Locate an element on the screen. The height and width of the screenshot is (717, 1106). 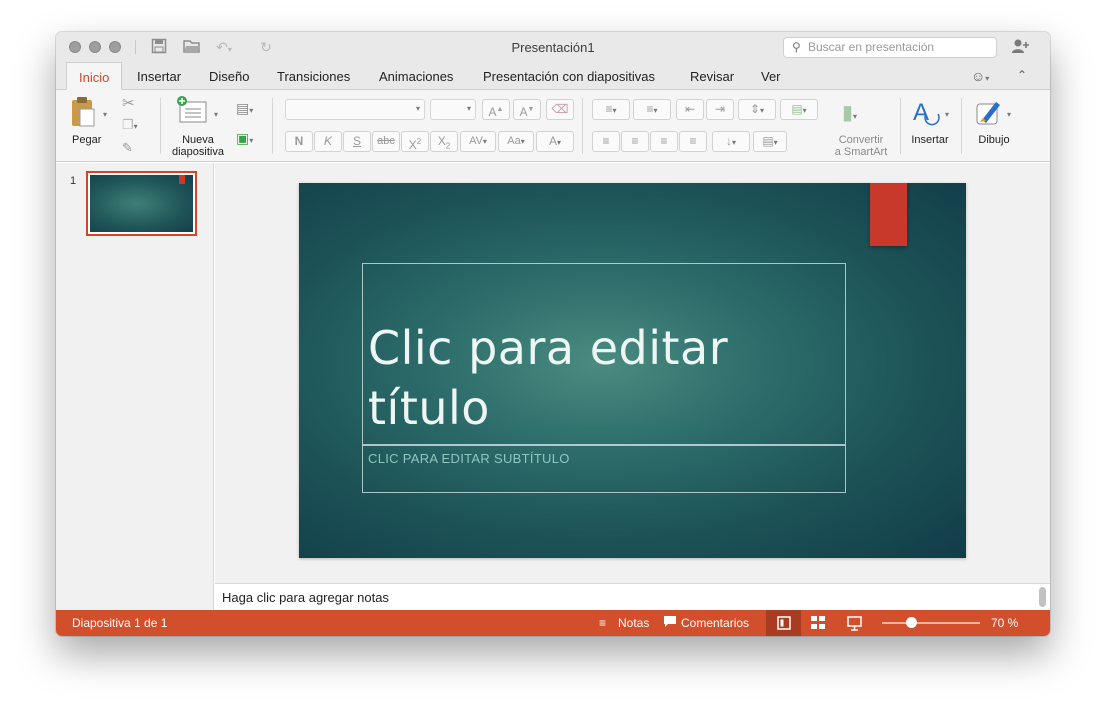
slideshow-icon is located at coordinates (854, 626).